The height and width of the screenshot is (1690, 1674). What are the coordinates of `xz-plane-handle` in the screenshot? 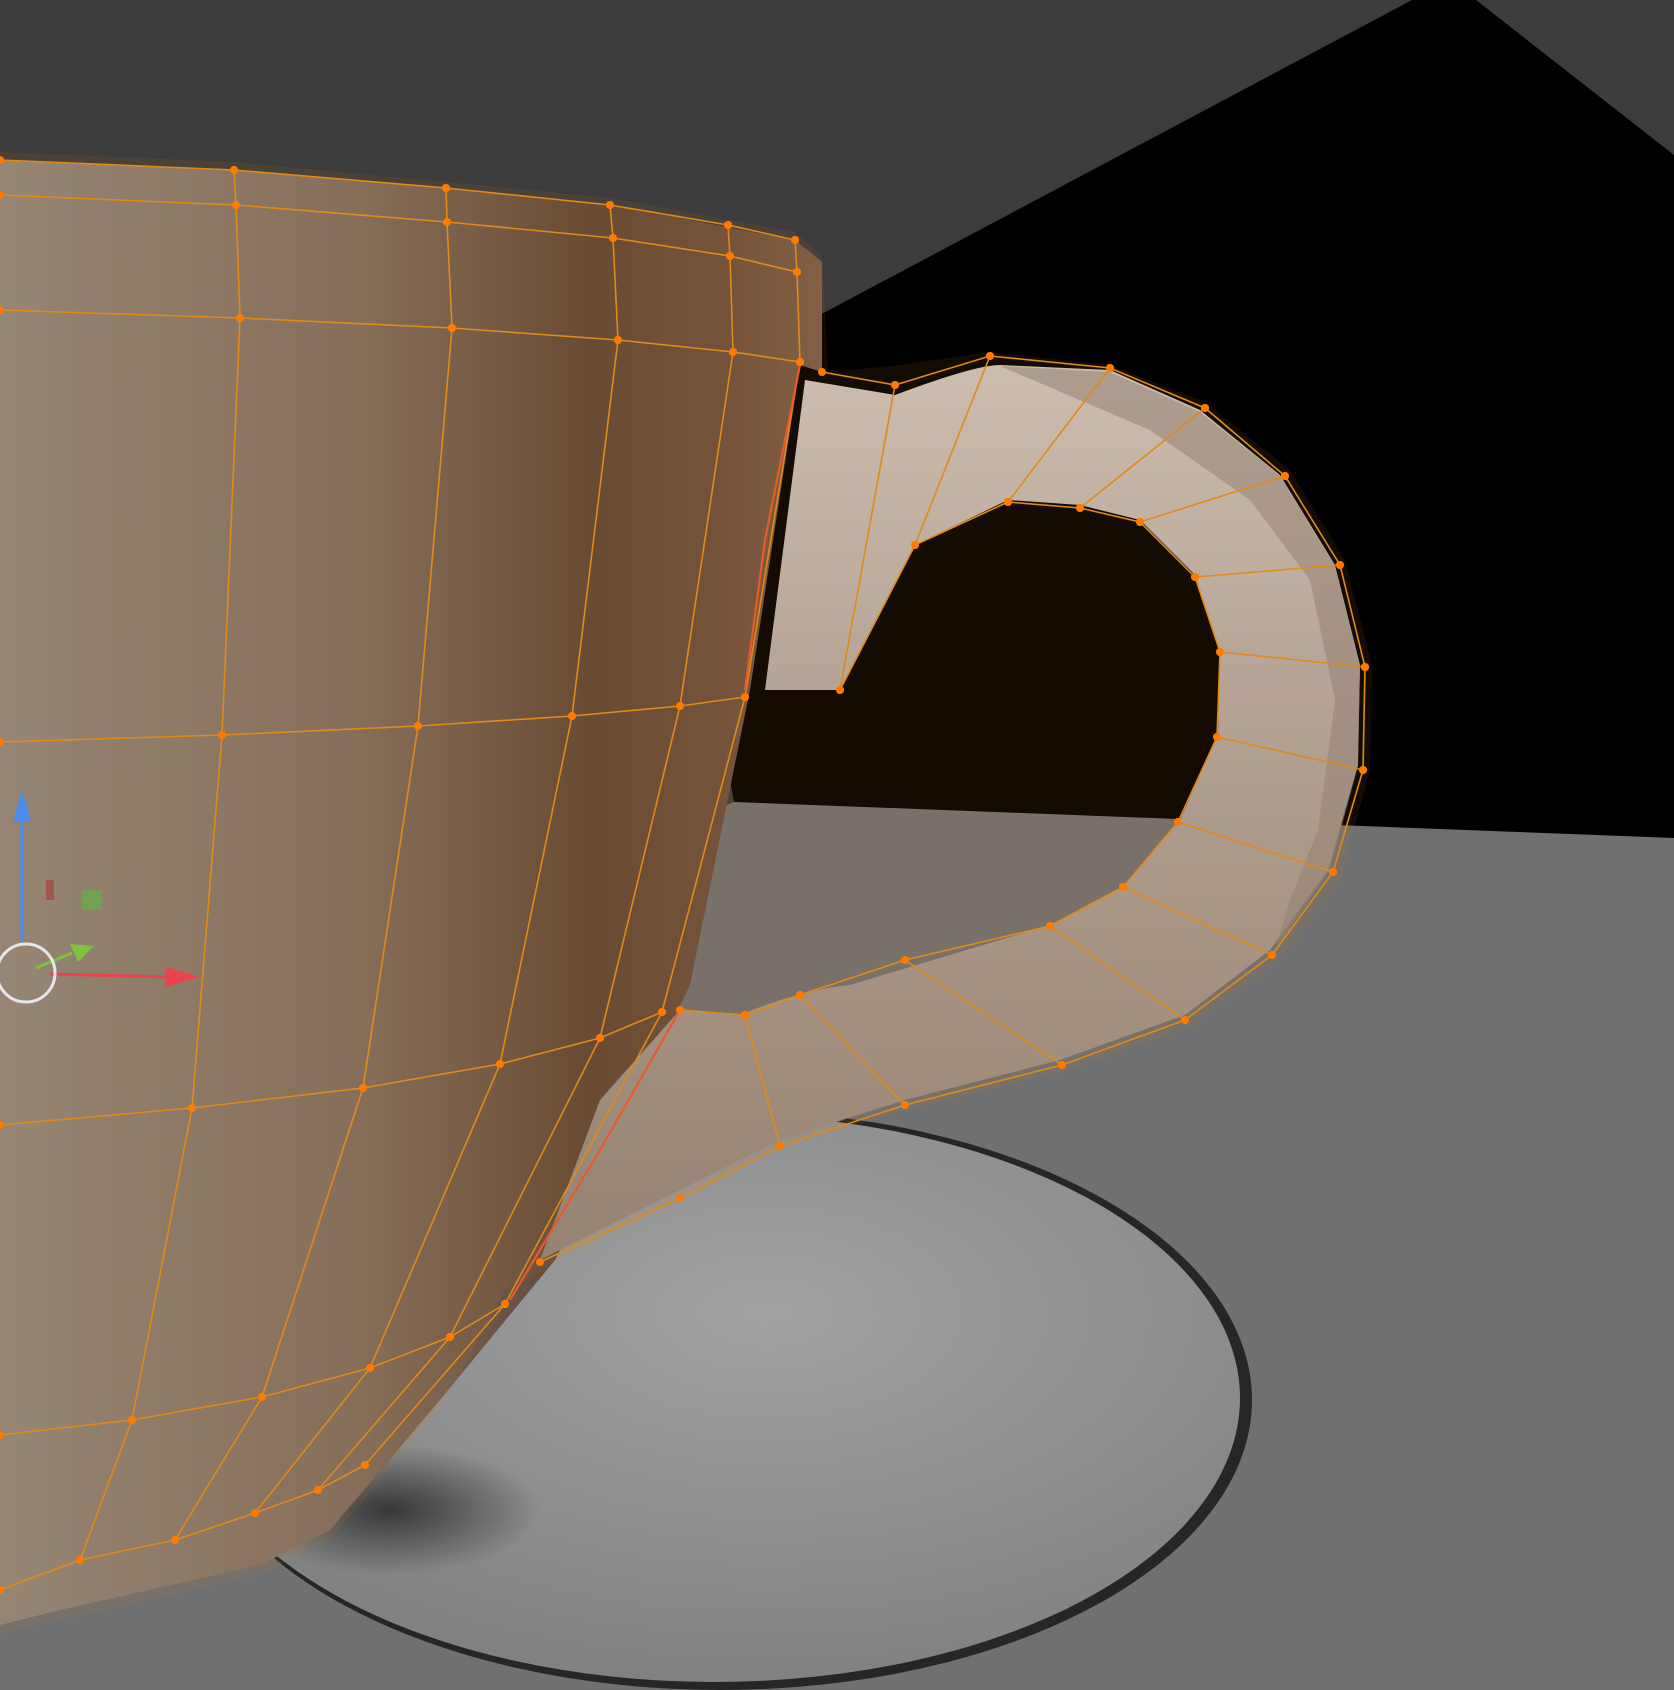 It's located at (50, 890).